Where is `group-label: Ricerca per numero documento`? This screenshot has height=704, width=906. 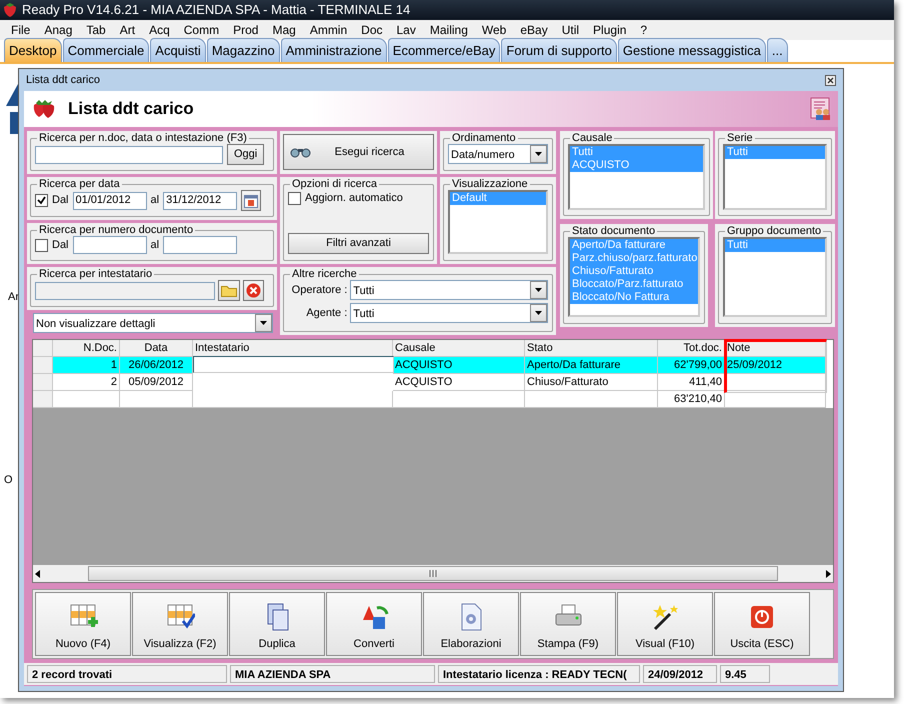 group-label: Ricerca per numero documento is located at coordinates (116, 230).